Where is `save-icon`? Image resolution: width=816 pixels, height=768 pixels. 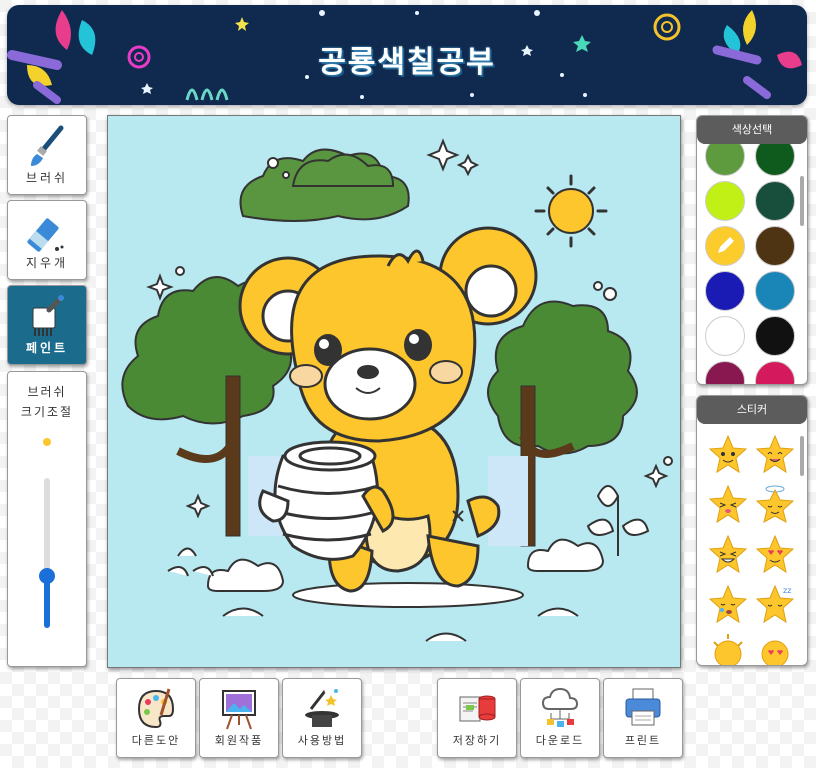 save-icon is located at coordinates (477, 708).